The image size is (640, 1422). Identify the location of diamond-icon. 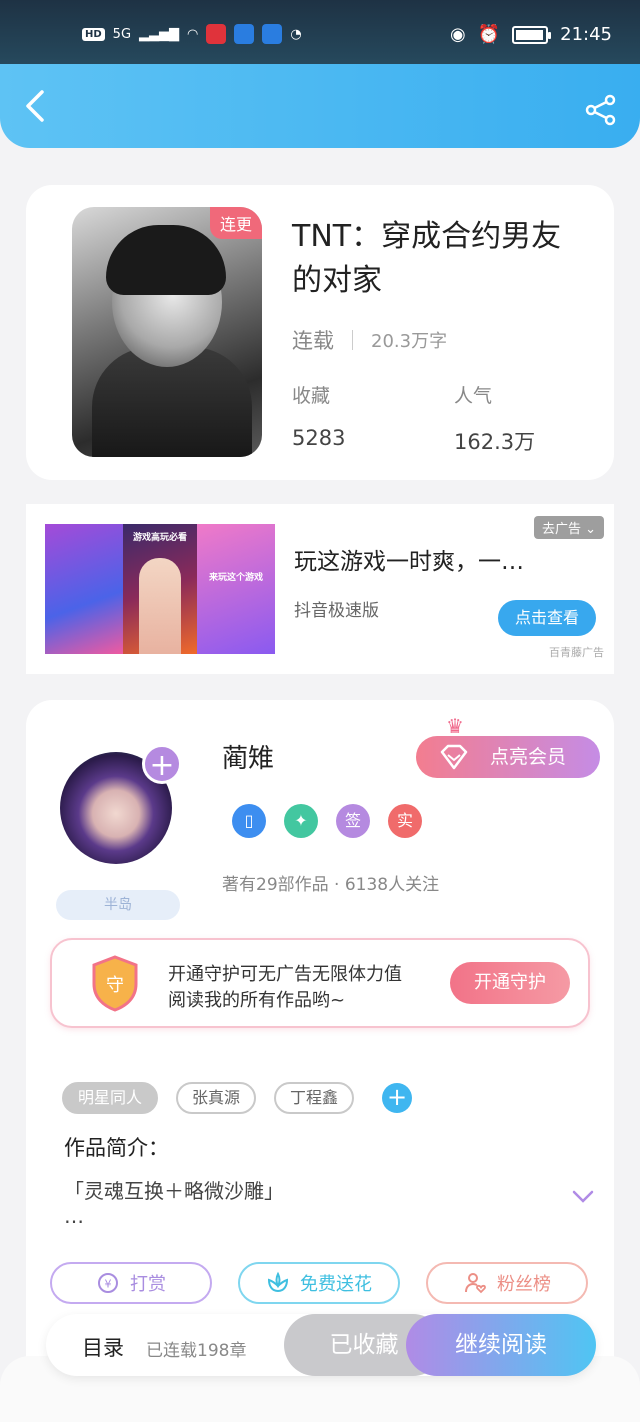
(454, 757).